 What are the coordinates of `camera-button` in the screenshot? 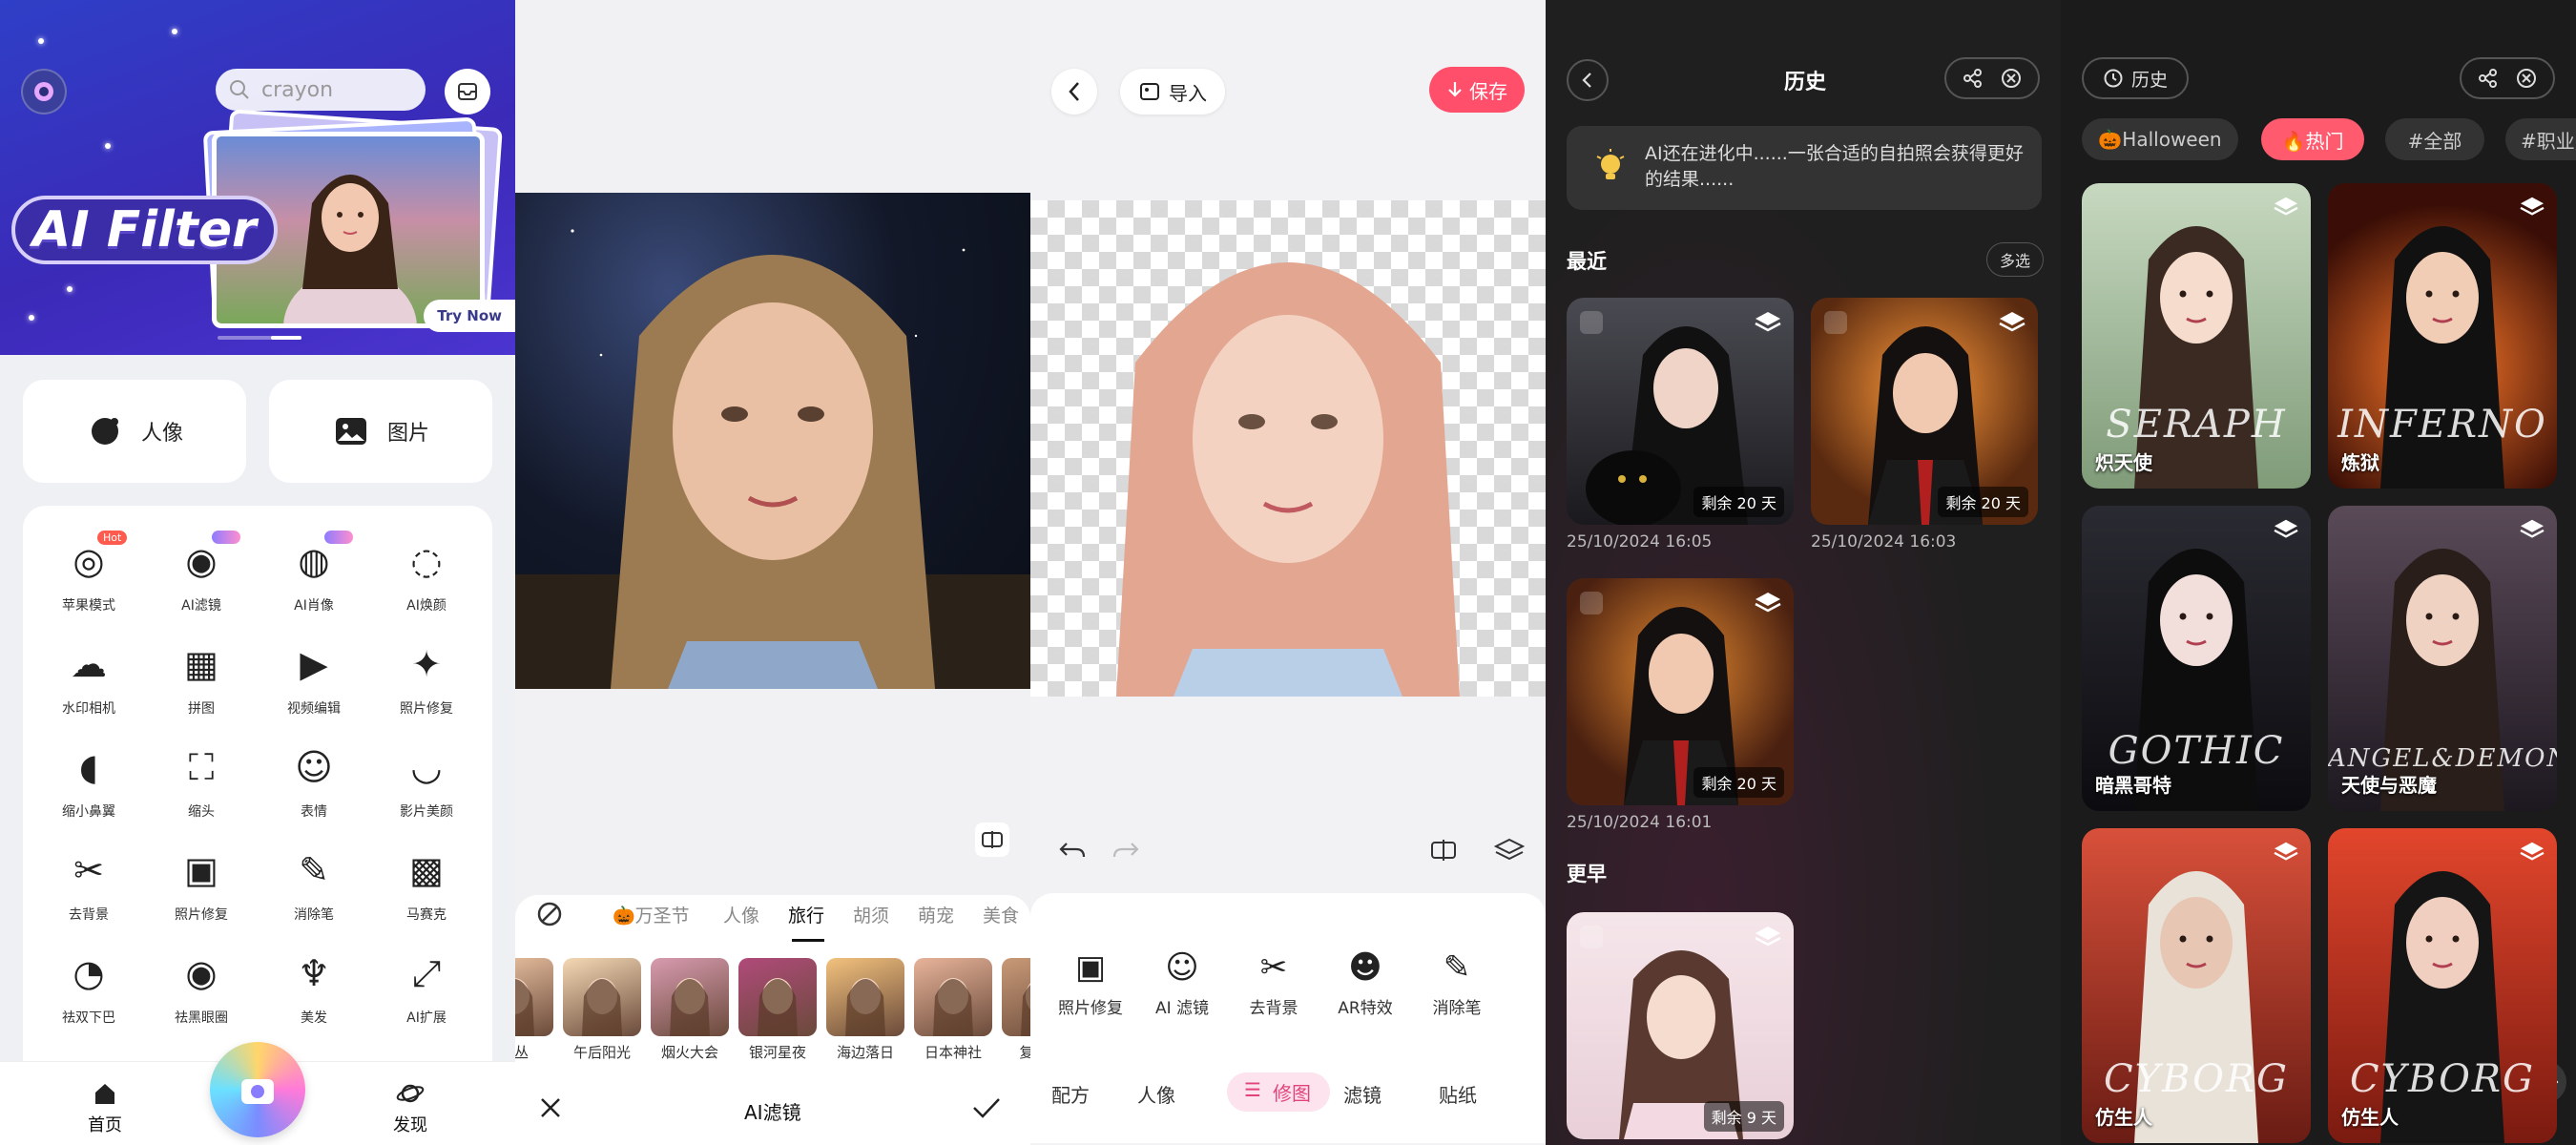 It's located at (257, 1090).